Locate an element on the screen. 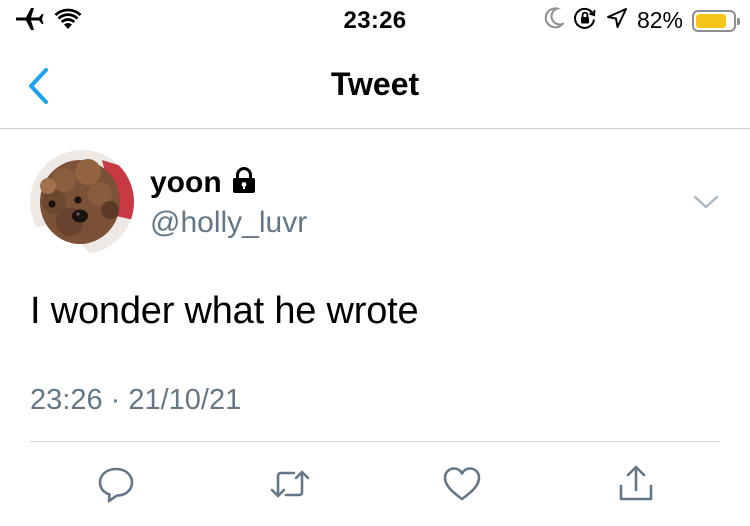 This screenshot has height=526, width=750. divider is located at coordinates (375, 441).